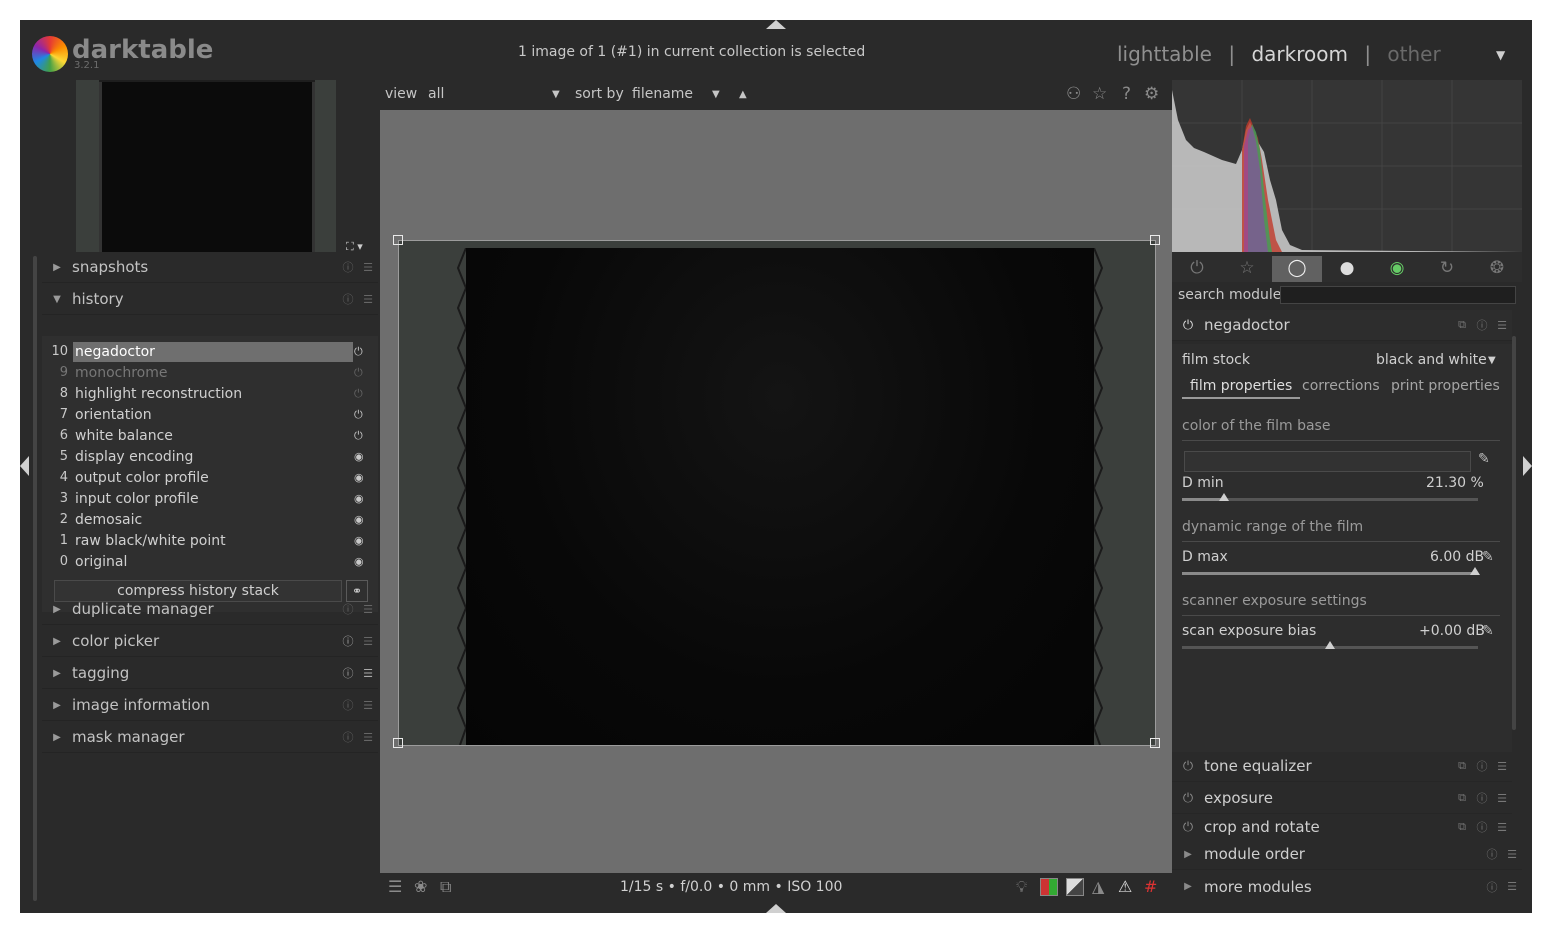  I want to click on view-filter-dropdown-icon: ▼, so click(556, 94).